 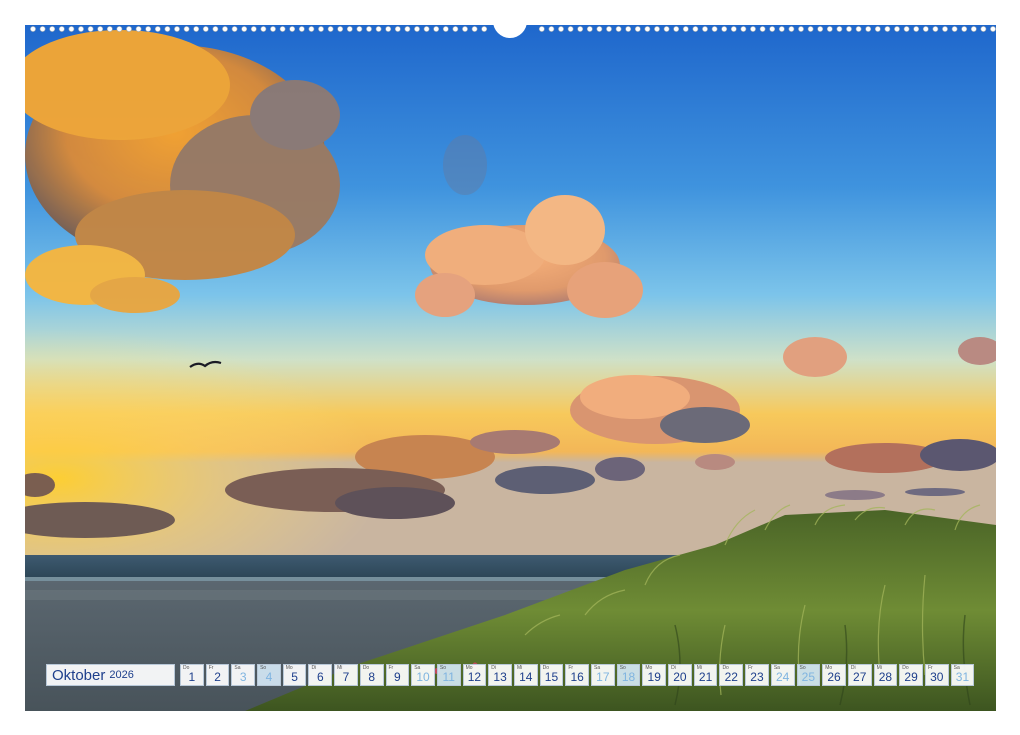 I want to click on calendar-day: Di 13, so click(x=500, y=675).